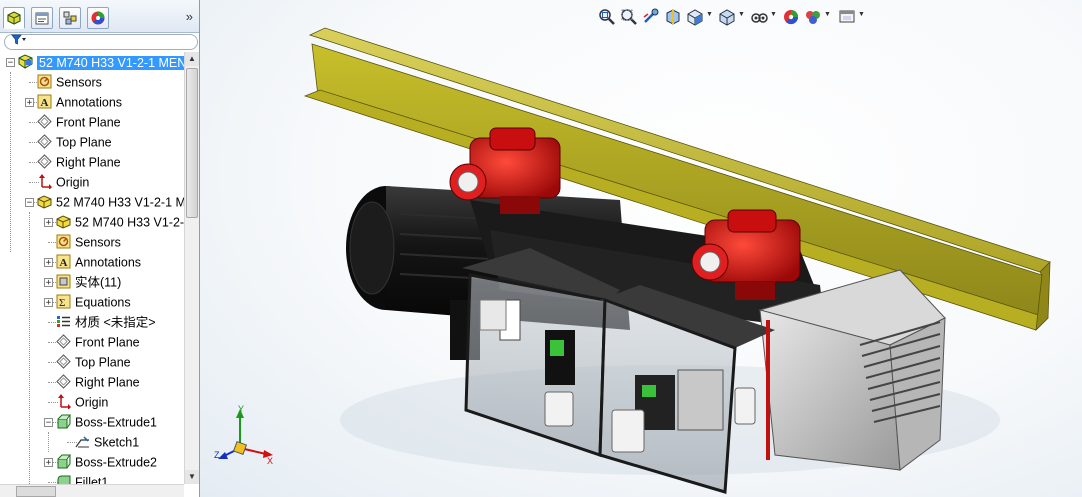 Image resolution: width=1082 pixels, height=497 pixels. What do you see at coordinates (63, 321) in the screenshot?
I see `material-icon` at bounding box center [63, 321].